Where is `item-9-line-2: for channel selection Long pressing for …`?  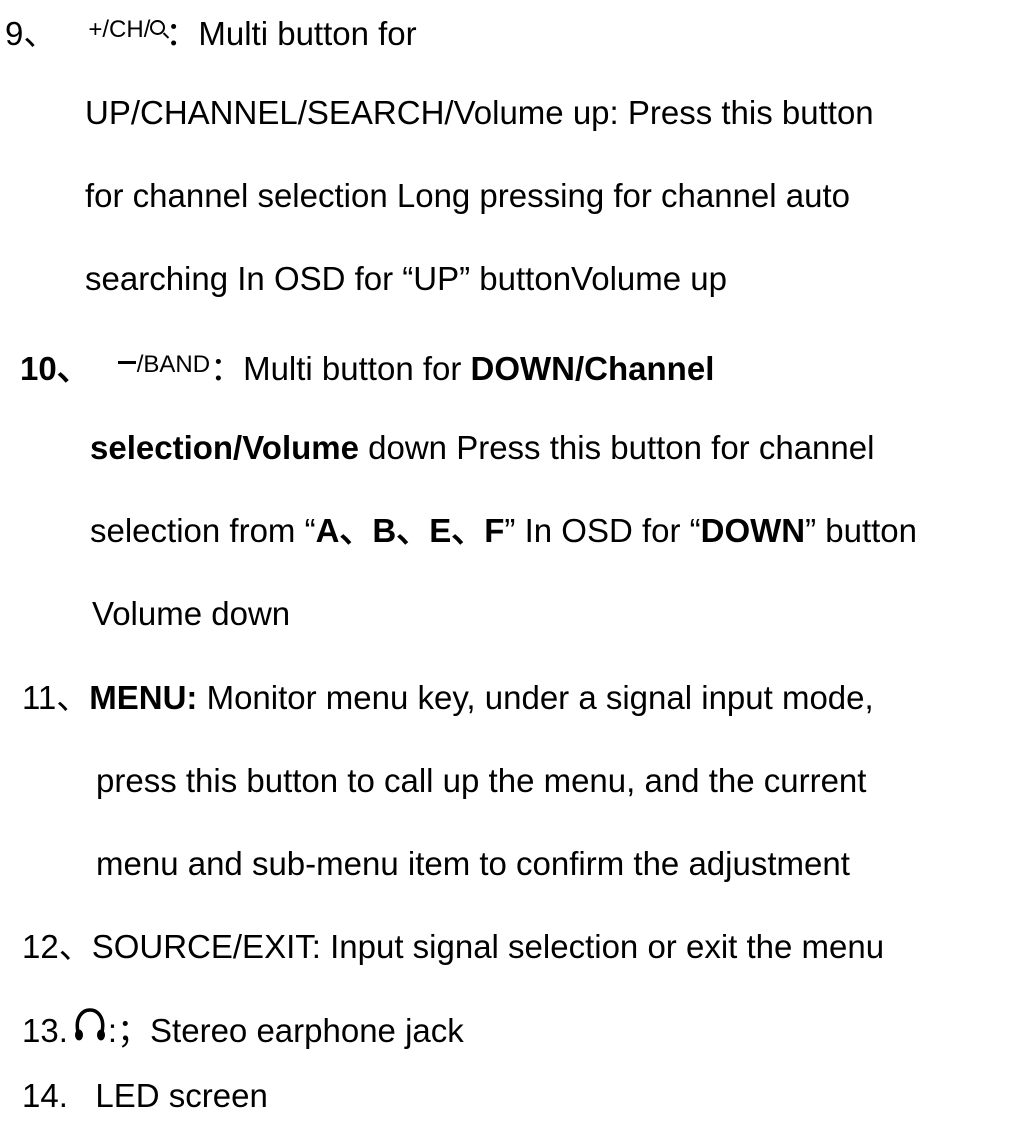
item-9-line-2: for channel selection Long pressing for … is located at coordinates (468, 195).